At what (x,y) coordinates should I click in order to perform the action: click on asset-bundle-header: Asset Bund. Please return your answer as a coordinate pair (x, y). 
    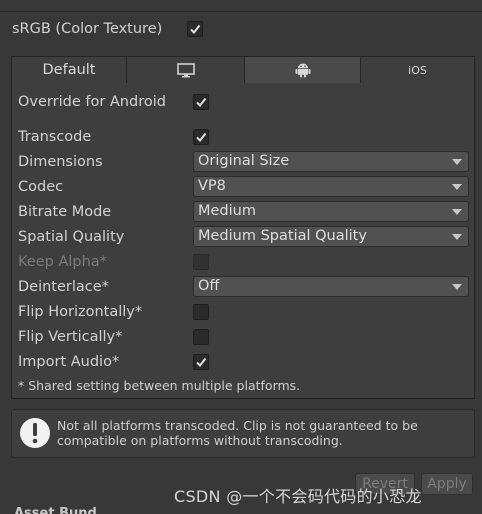
    Looking at the image, I should click on (55, 510).